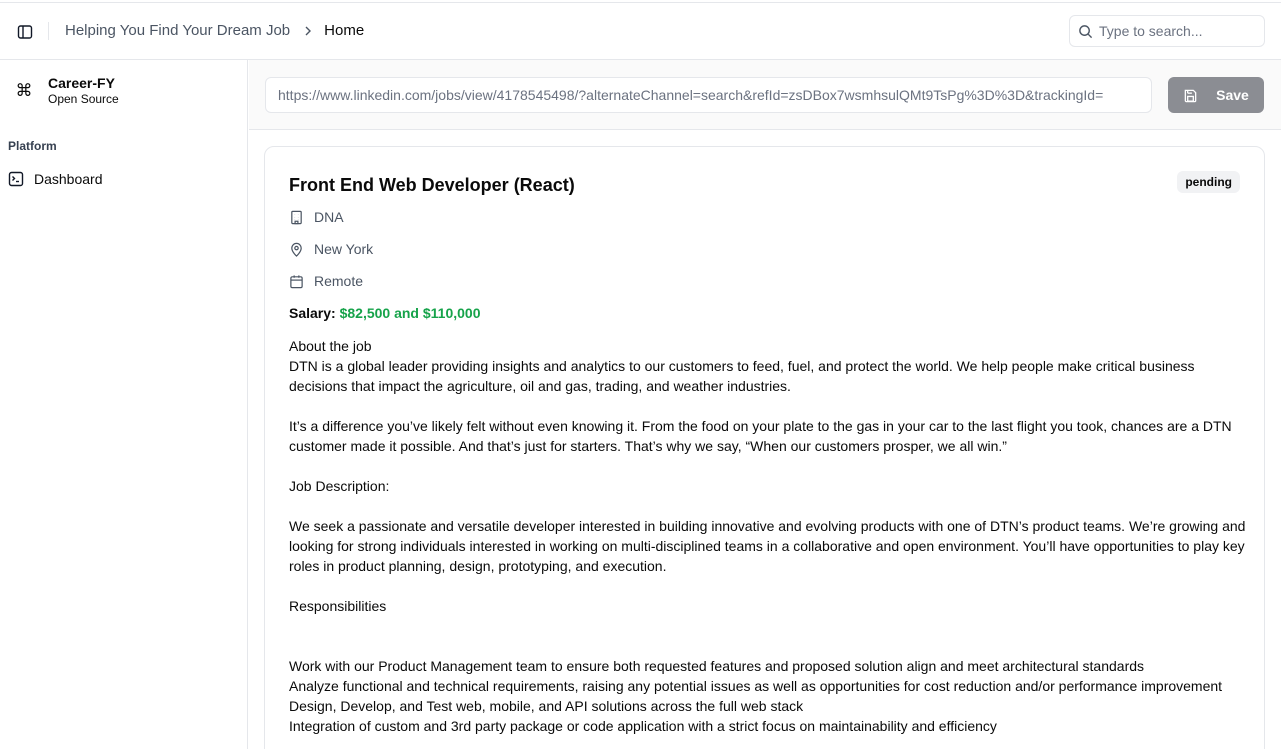 The width and height of the screenshot is (1281, 749). Describe the element at coordinates (330, 346) in the screenshot. I see `about-heading: About the job` at that location.